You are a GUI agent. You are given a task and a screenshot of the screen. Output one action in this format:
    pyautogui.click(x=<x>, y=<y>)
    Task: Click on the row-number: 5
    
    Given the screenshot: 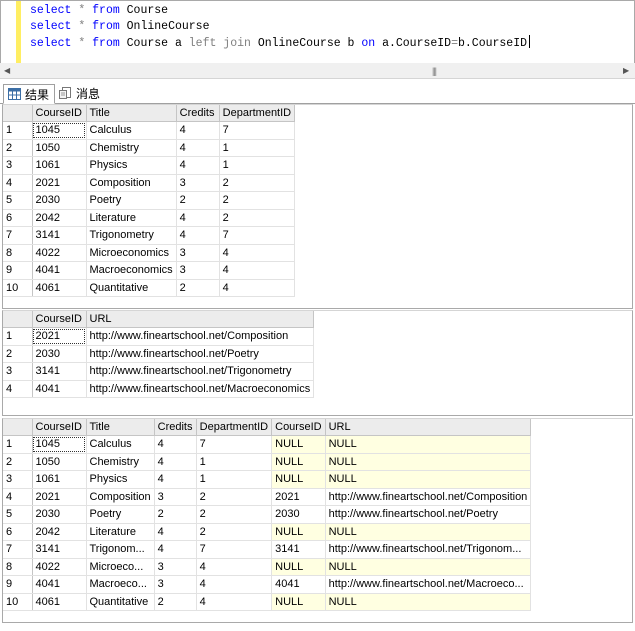 What is the action you would take?
    pyautogui.click(x=18, y=514)
    